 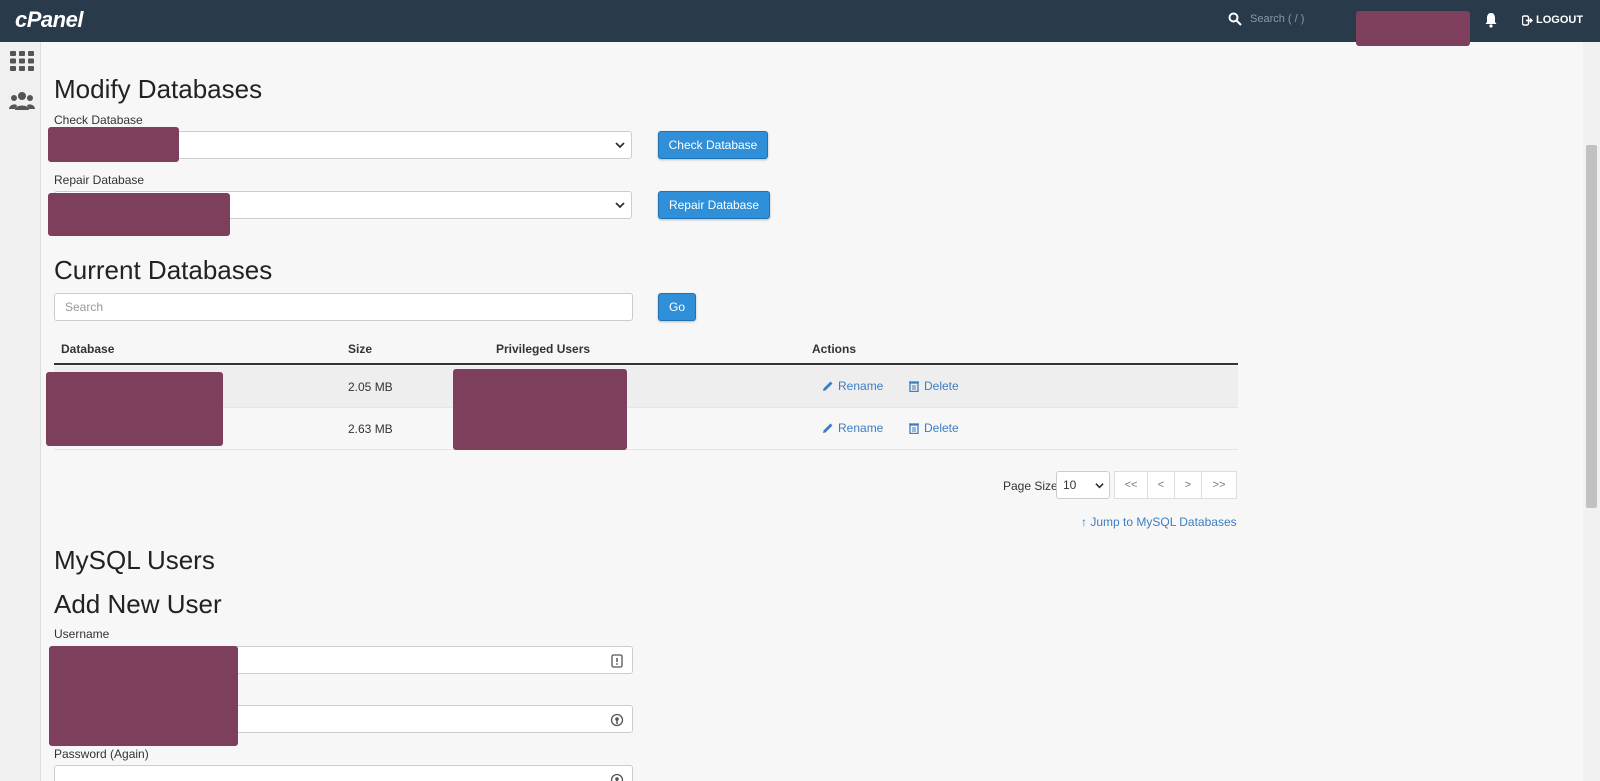 I want to click on column-header-actions: Actions, so click(x=834, y=349).